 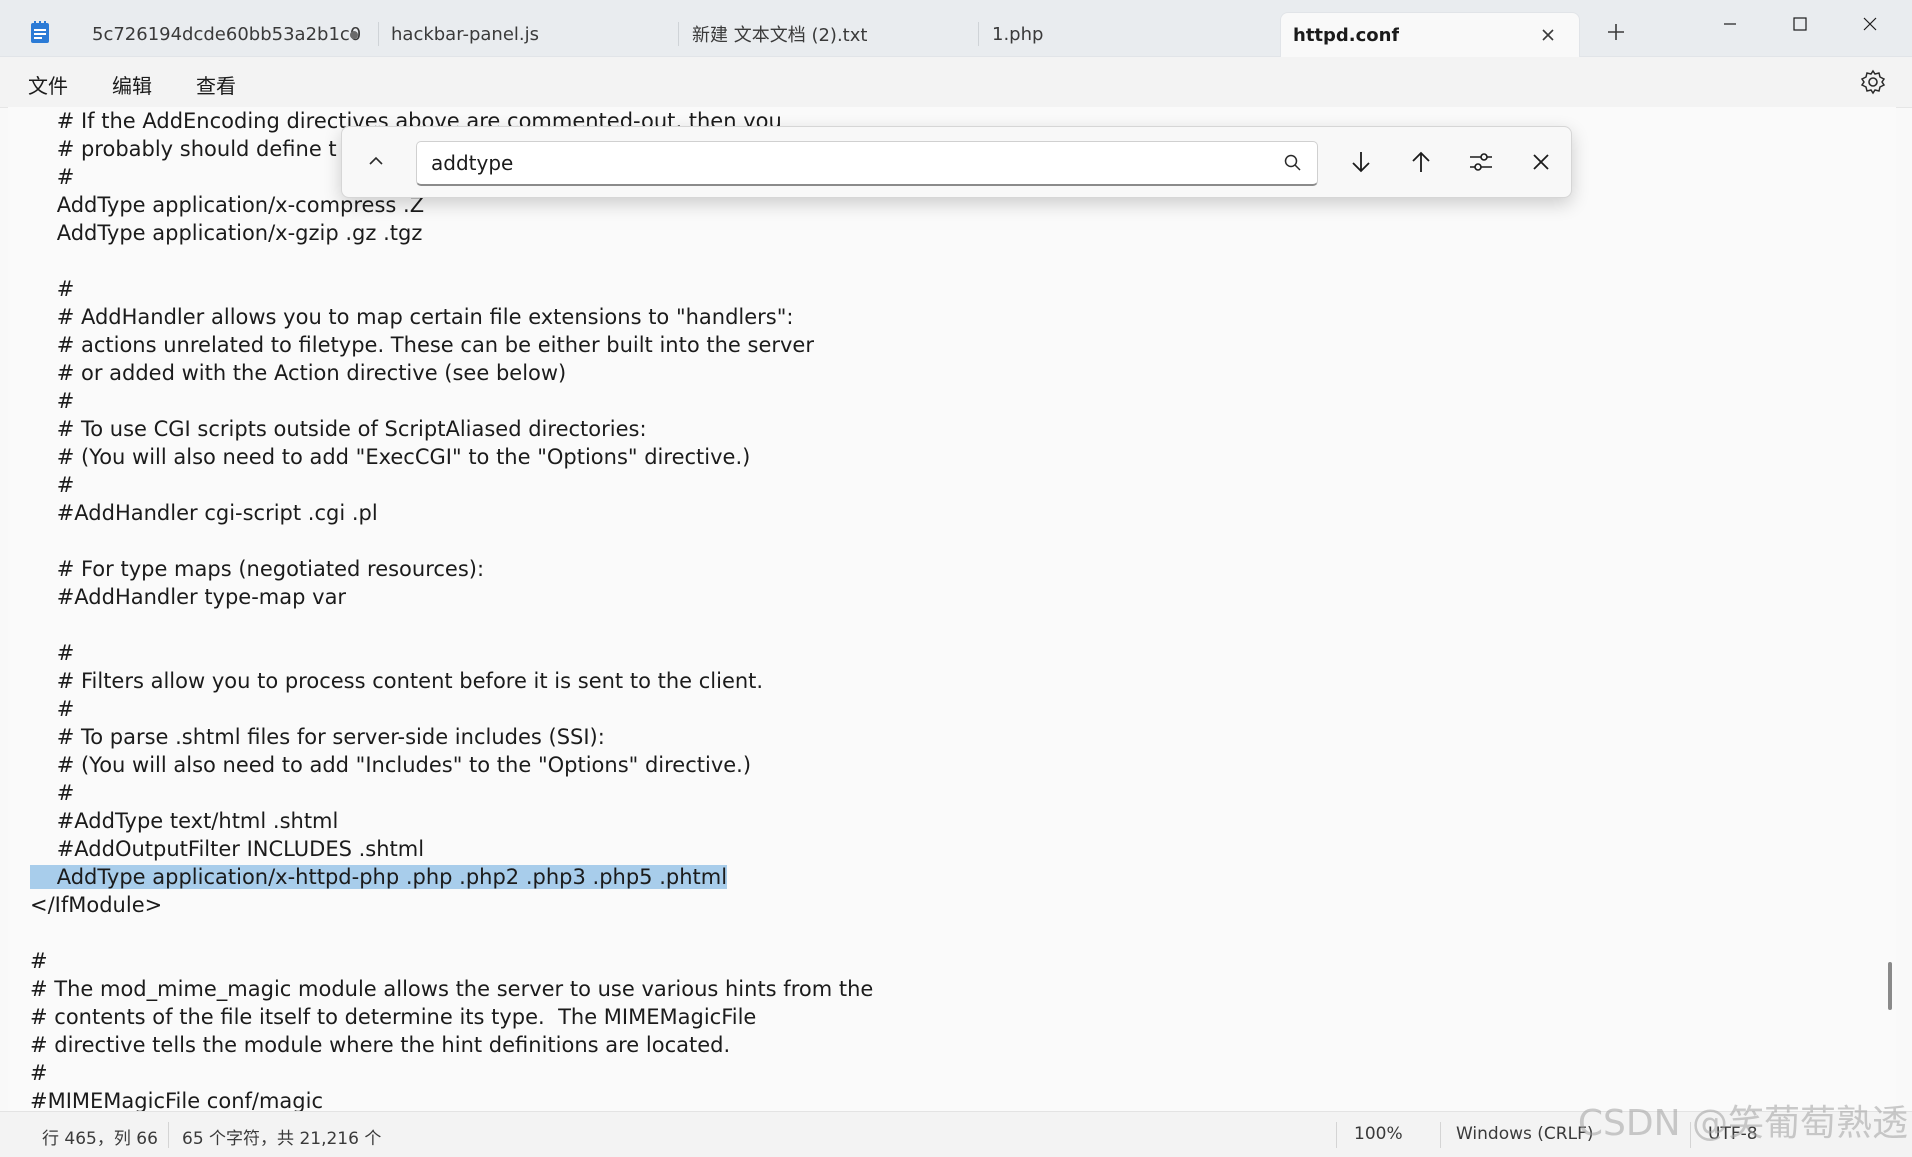 What do you see at coordinates (1616, 32) in the screenshot?
I see `add-tab-icon` at bounding box center [1616, 32].